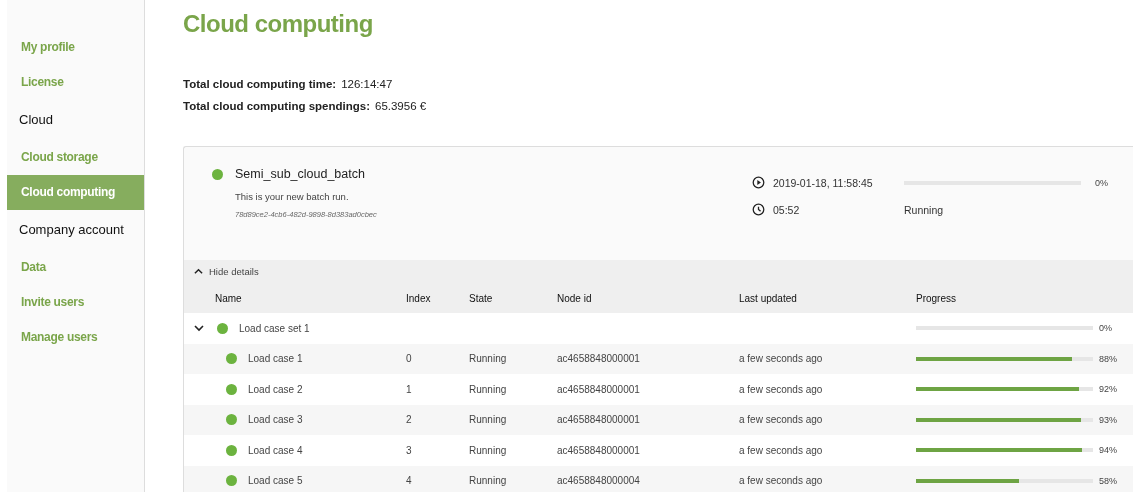 The width and height of the screenshot is (1133, 492). I want to click on start-time: 2019-01-18, 11:58:45, so click(823, 182).